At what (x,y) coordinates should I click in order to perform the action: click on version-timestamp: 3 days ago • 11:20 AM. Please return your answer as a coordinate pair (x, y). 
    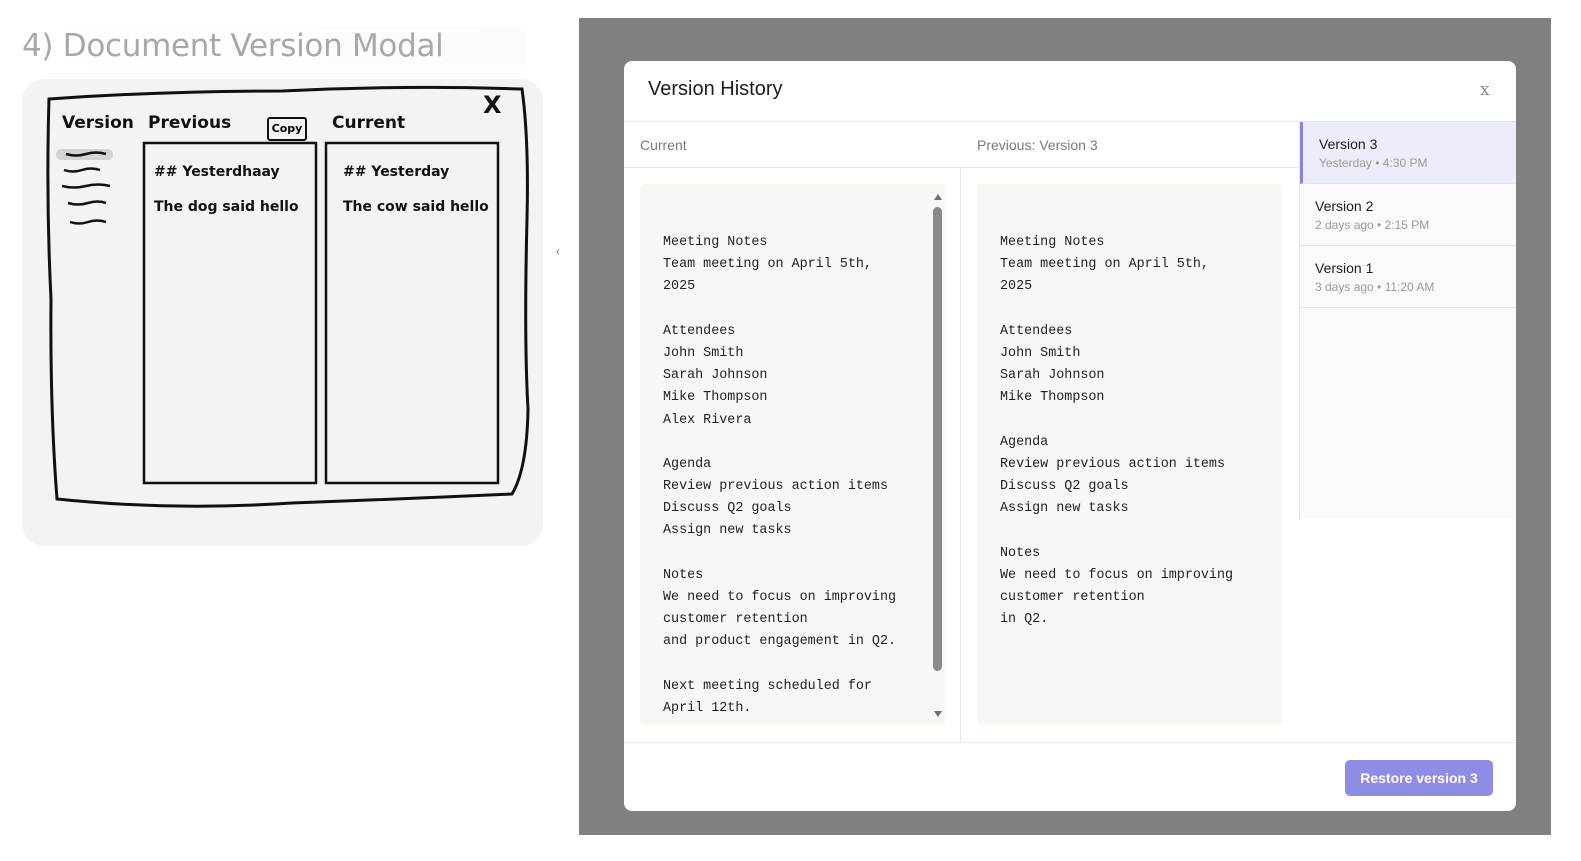
    Looking at the image, I should click on (1375, 287).